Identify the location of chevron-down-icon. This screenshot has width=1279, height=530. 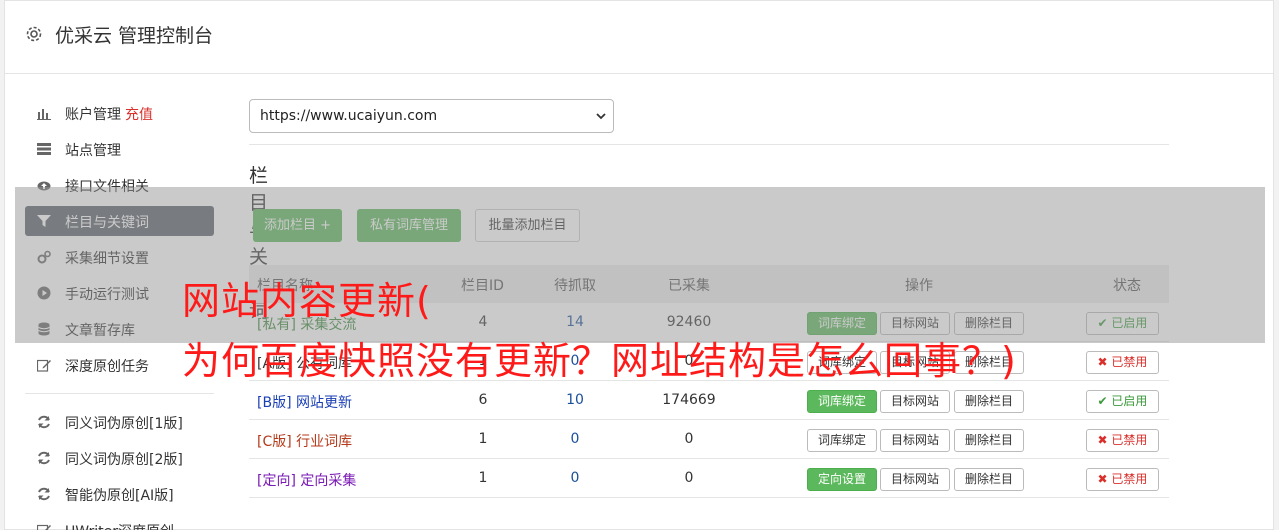
(601, 116).